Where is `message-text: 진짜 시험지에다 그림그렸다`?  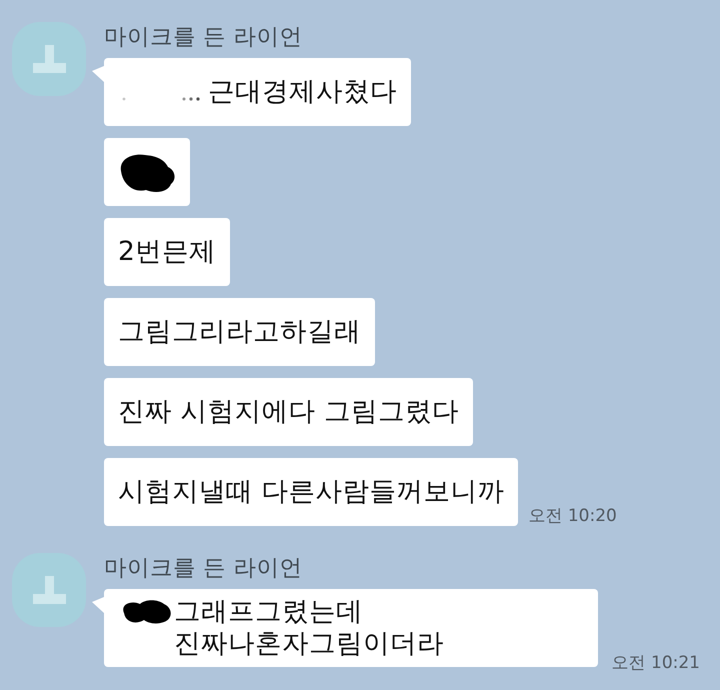
message-text: 진짜 시험지에다 그림그렸다 is located at coordinates (288, 412).